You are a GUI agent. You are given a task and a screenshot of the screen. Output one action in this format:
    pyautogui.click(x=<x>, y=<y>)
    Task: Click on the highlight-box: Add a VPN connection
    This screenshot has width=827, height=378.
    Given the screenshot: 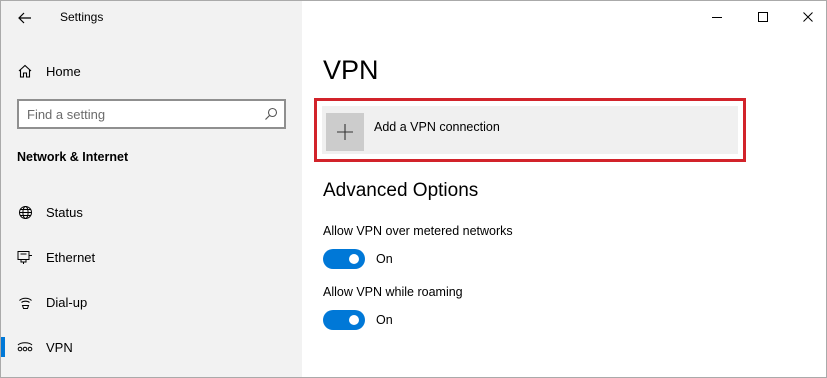 What is the action you would take?
    pyautogui.click(x=530, y=130)
    